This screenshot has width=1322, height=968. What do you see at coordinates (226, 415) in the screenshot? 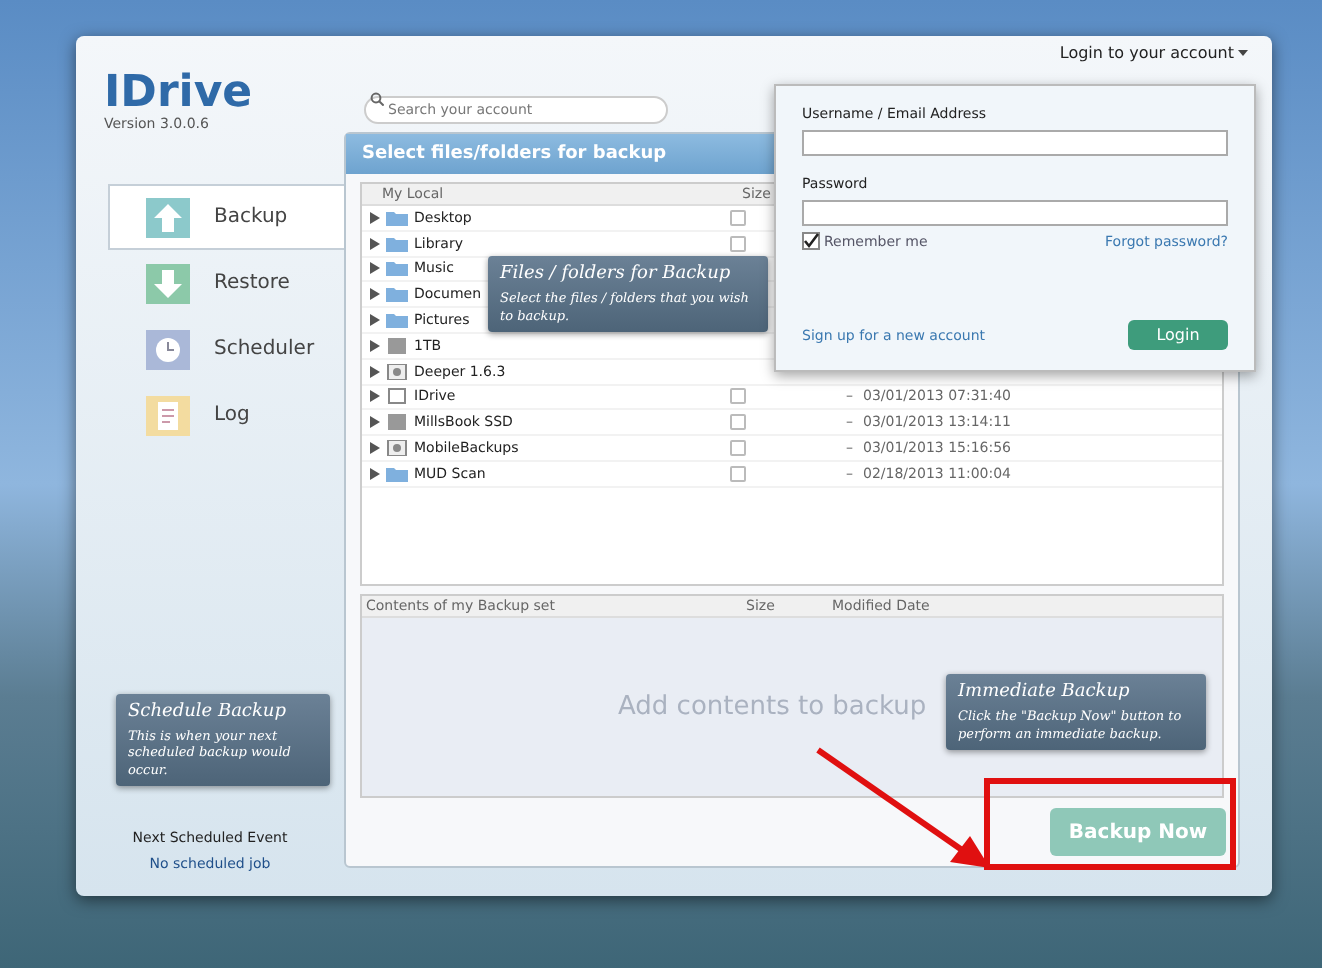
I see `nav-item: Log` at bounding box center [226, 415].